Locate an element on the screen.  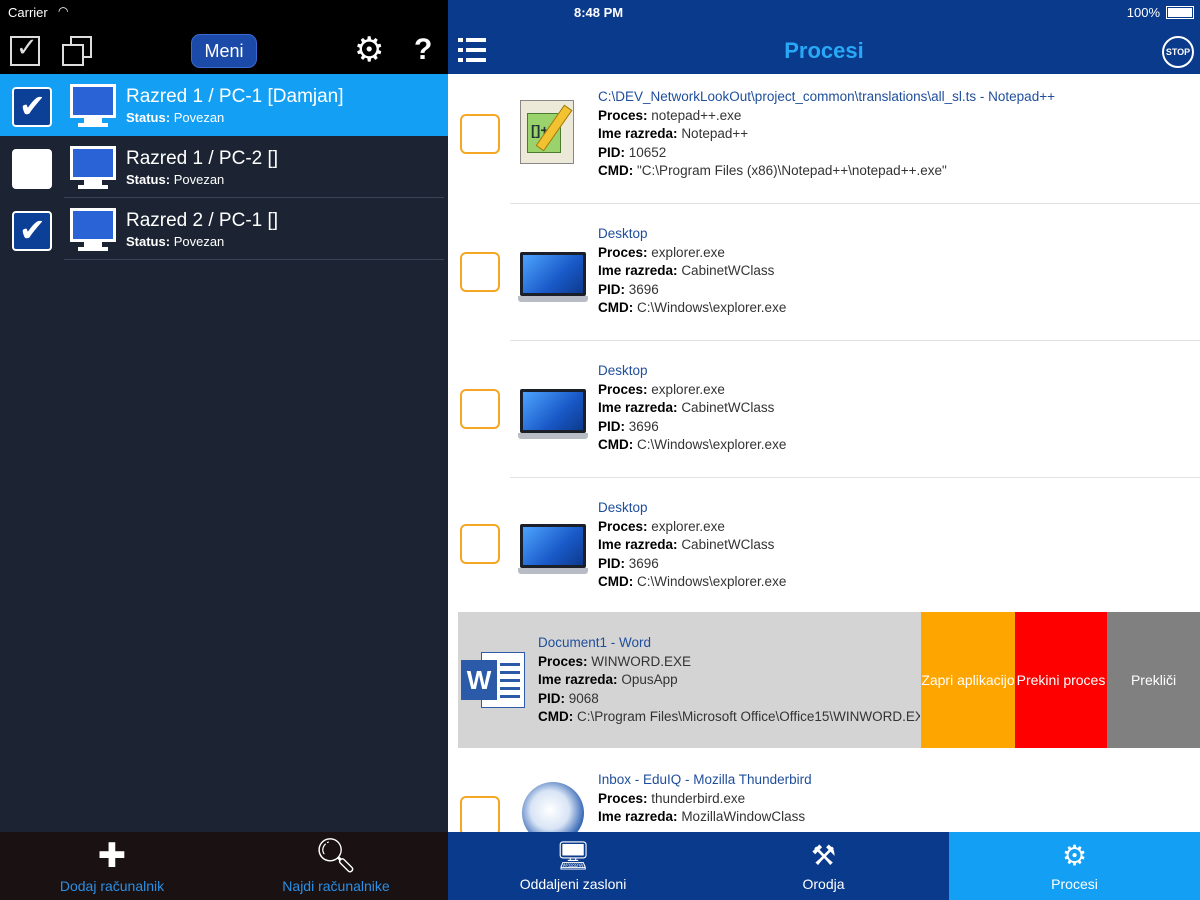
tab-label: Orodja is located at coordinates (823, 884).